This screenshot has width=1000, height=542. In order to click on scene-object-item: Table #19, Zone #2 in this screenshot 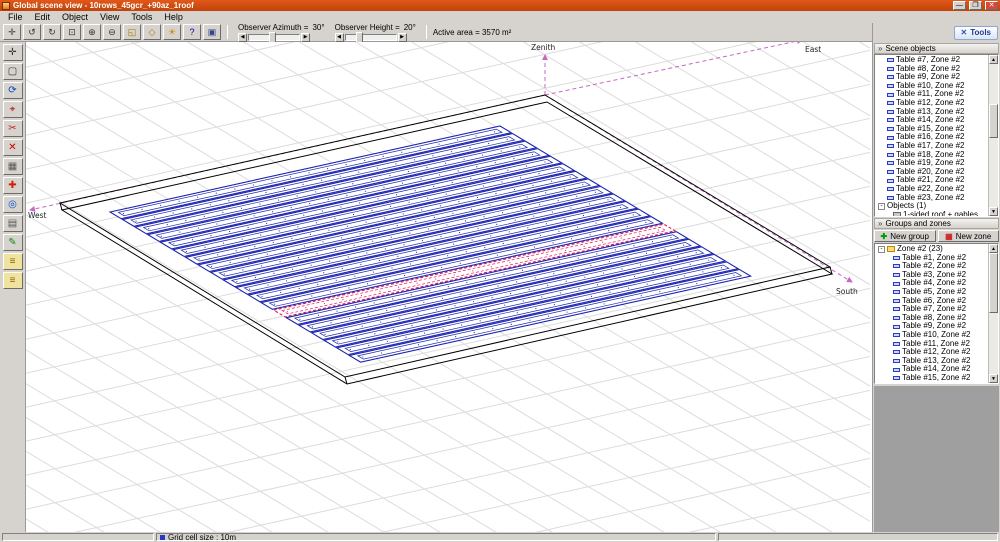, I will do `click(931, 163)`.